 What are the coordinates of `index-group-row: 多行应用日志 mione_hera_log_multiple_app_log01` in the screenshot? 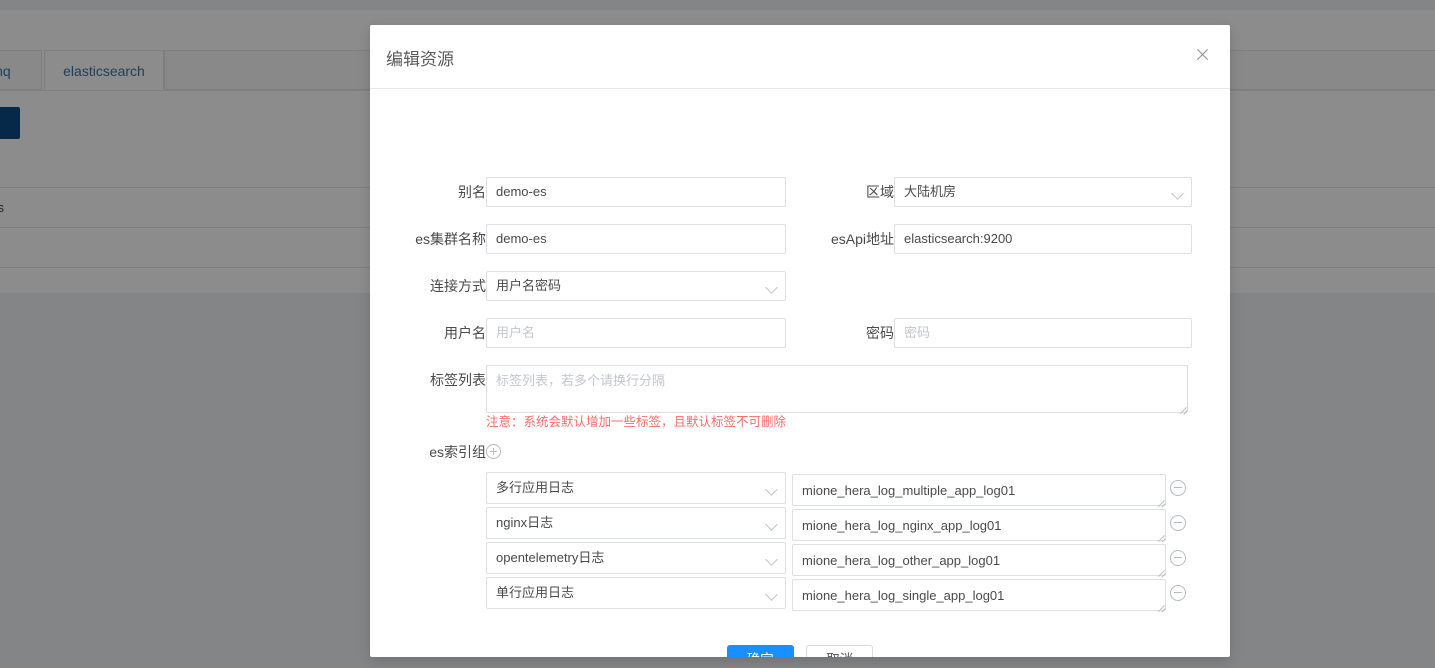 It's located at (800, 489).